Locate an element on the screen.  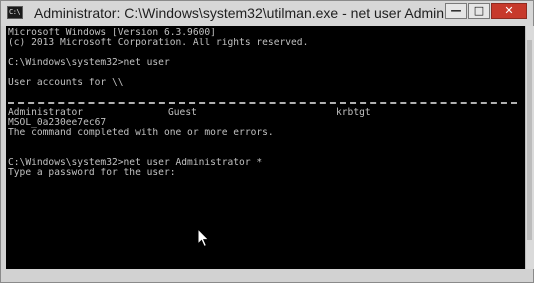
minimize-button: — is located at coordinates (456, 11).